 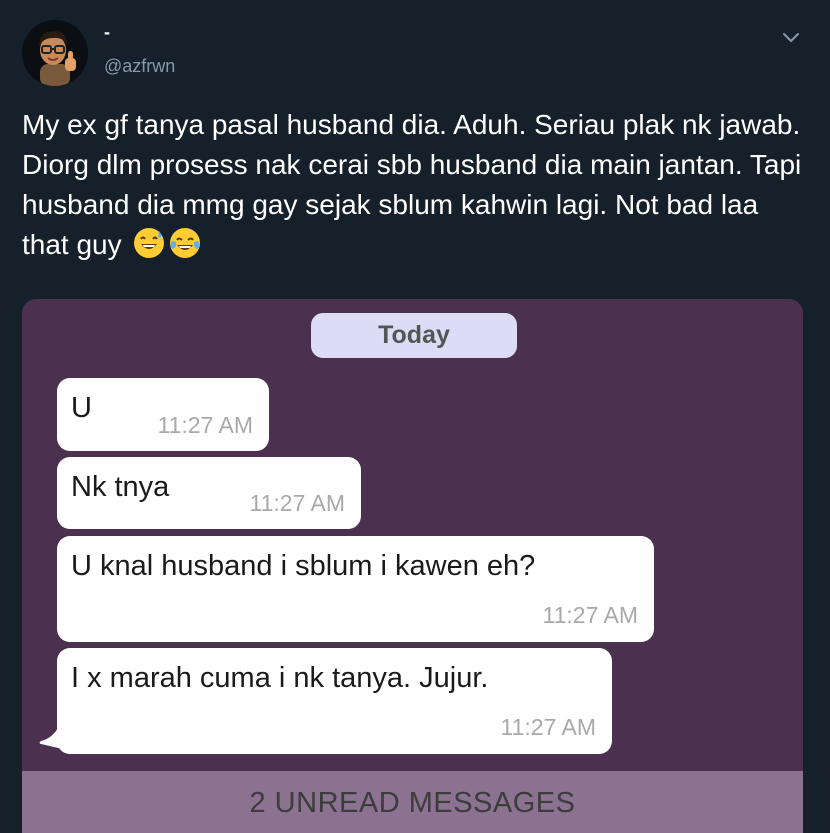 I want to click on chevron-down-icon, so click(x=791, y=37).